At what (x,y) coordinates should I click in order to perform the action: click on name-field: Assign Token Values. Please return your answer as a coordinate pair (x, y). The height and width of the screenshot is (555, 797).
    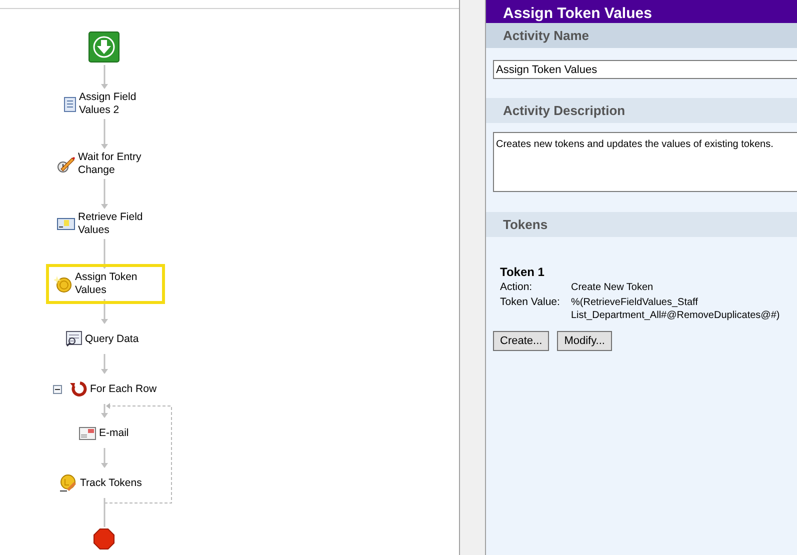
    Looking at the image, I should click on (645, 69).